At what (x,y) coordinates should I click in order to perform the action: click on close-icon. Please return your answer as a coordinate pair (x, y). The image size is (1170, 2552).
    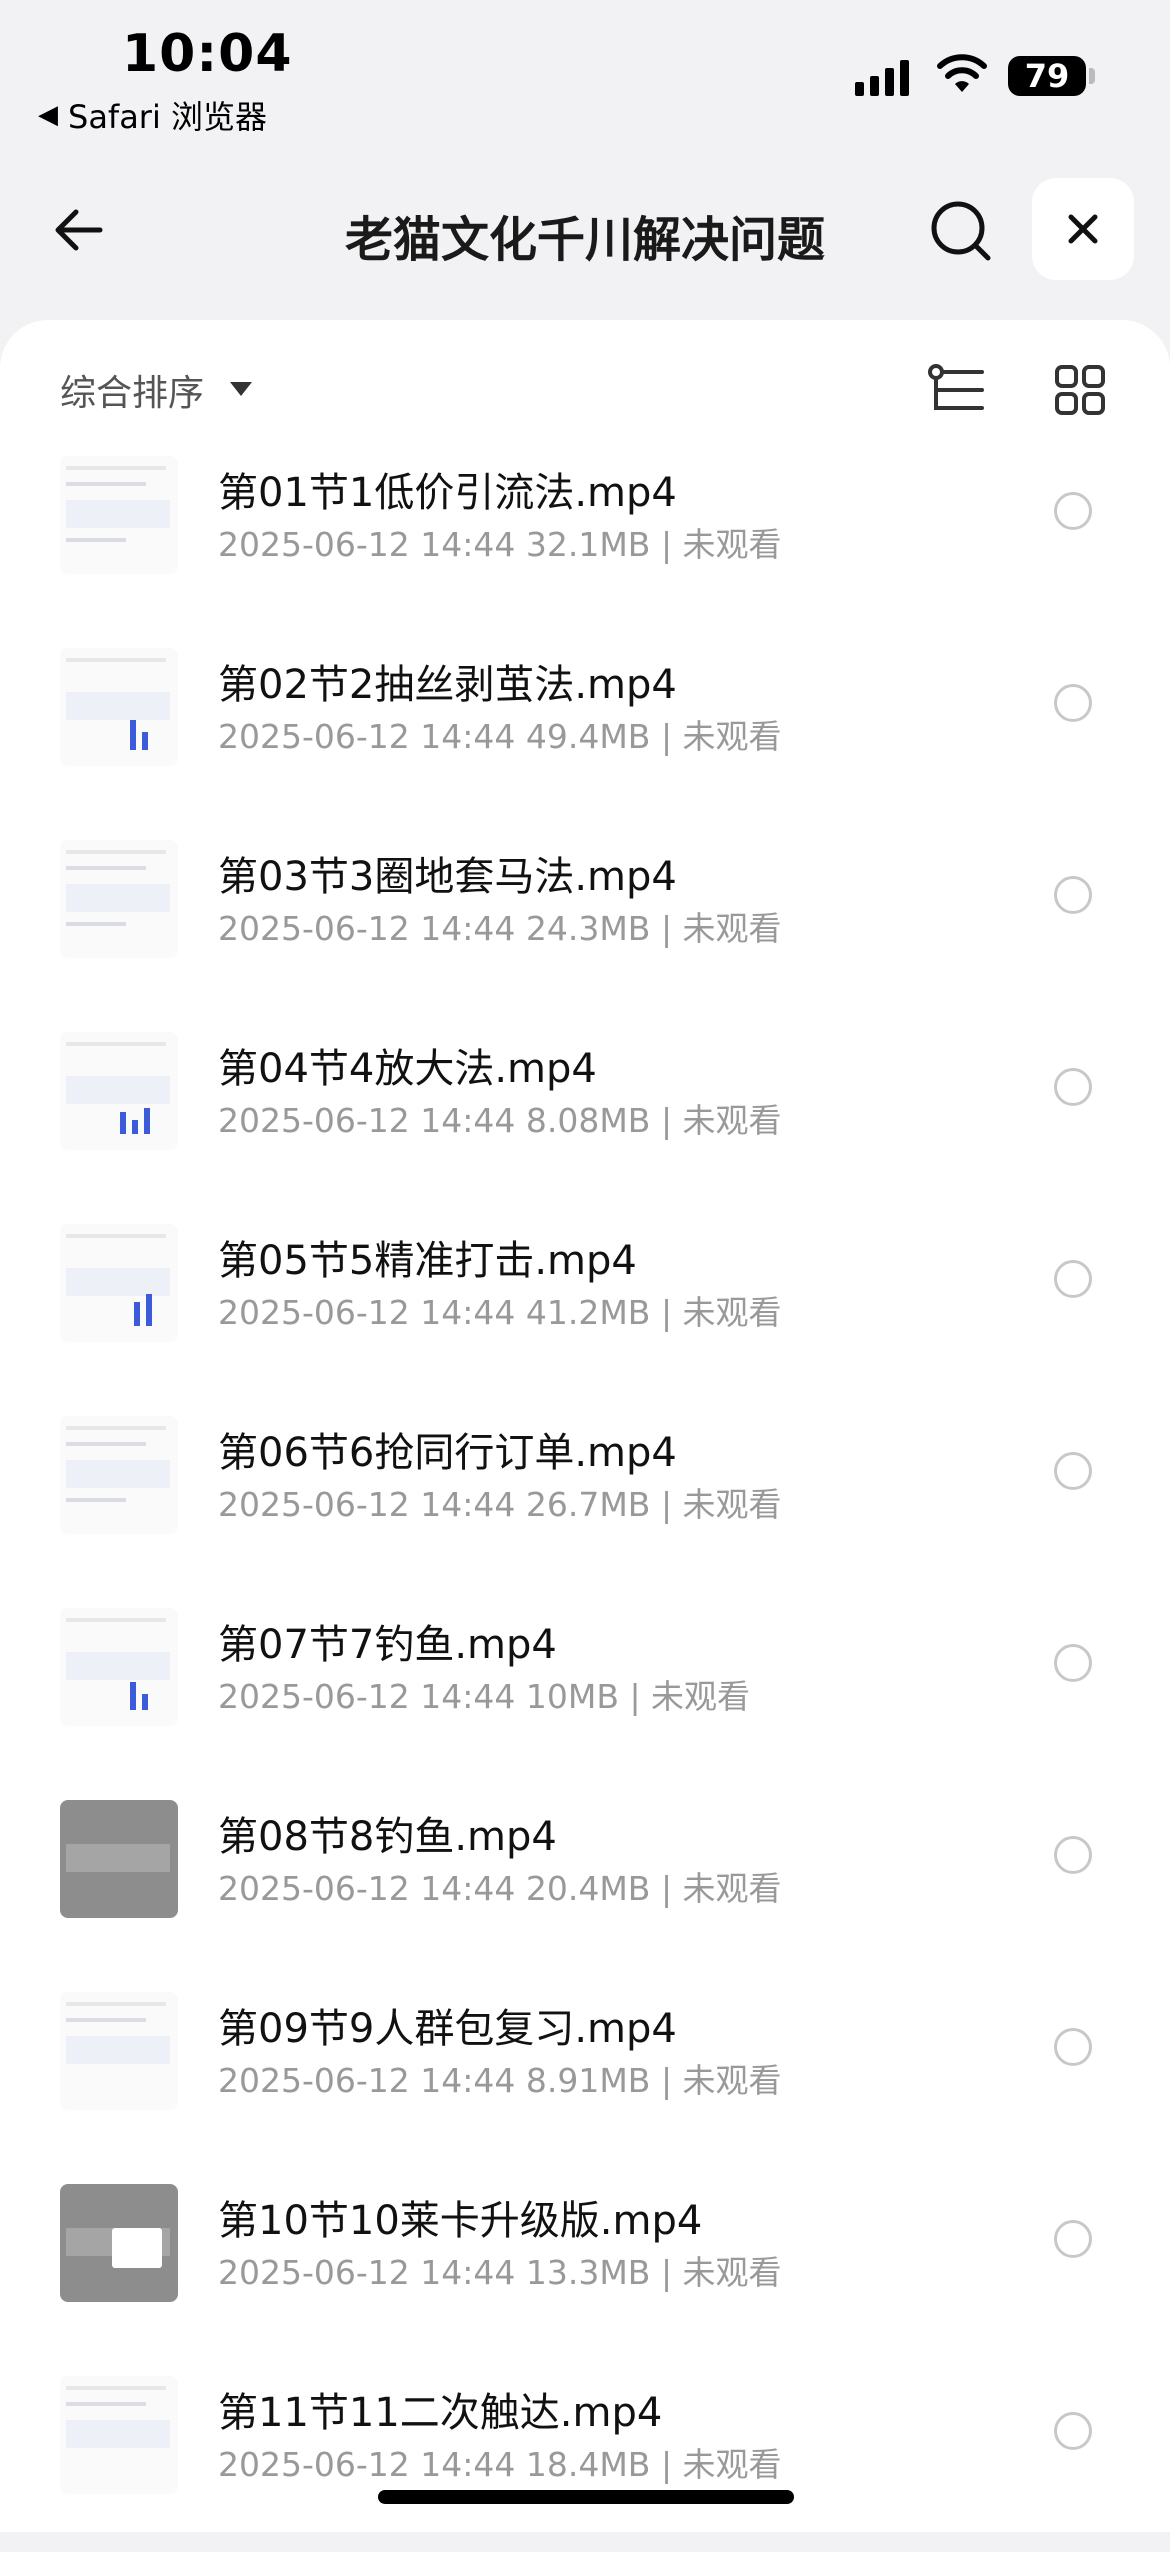
    Looking at the image, I should click on (1083, 229).